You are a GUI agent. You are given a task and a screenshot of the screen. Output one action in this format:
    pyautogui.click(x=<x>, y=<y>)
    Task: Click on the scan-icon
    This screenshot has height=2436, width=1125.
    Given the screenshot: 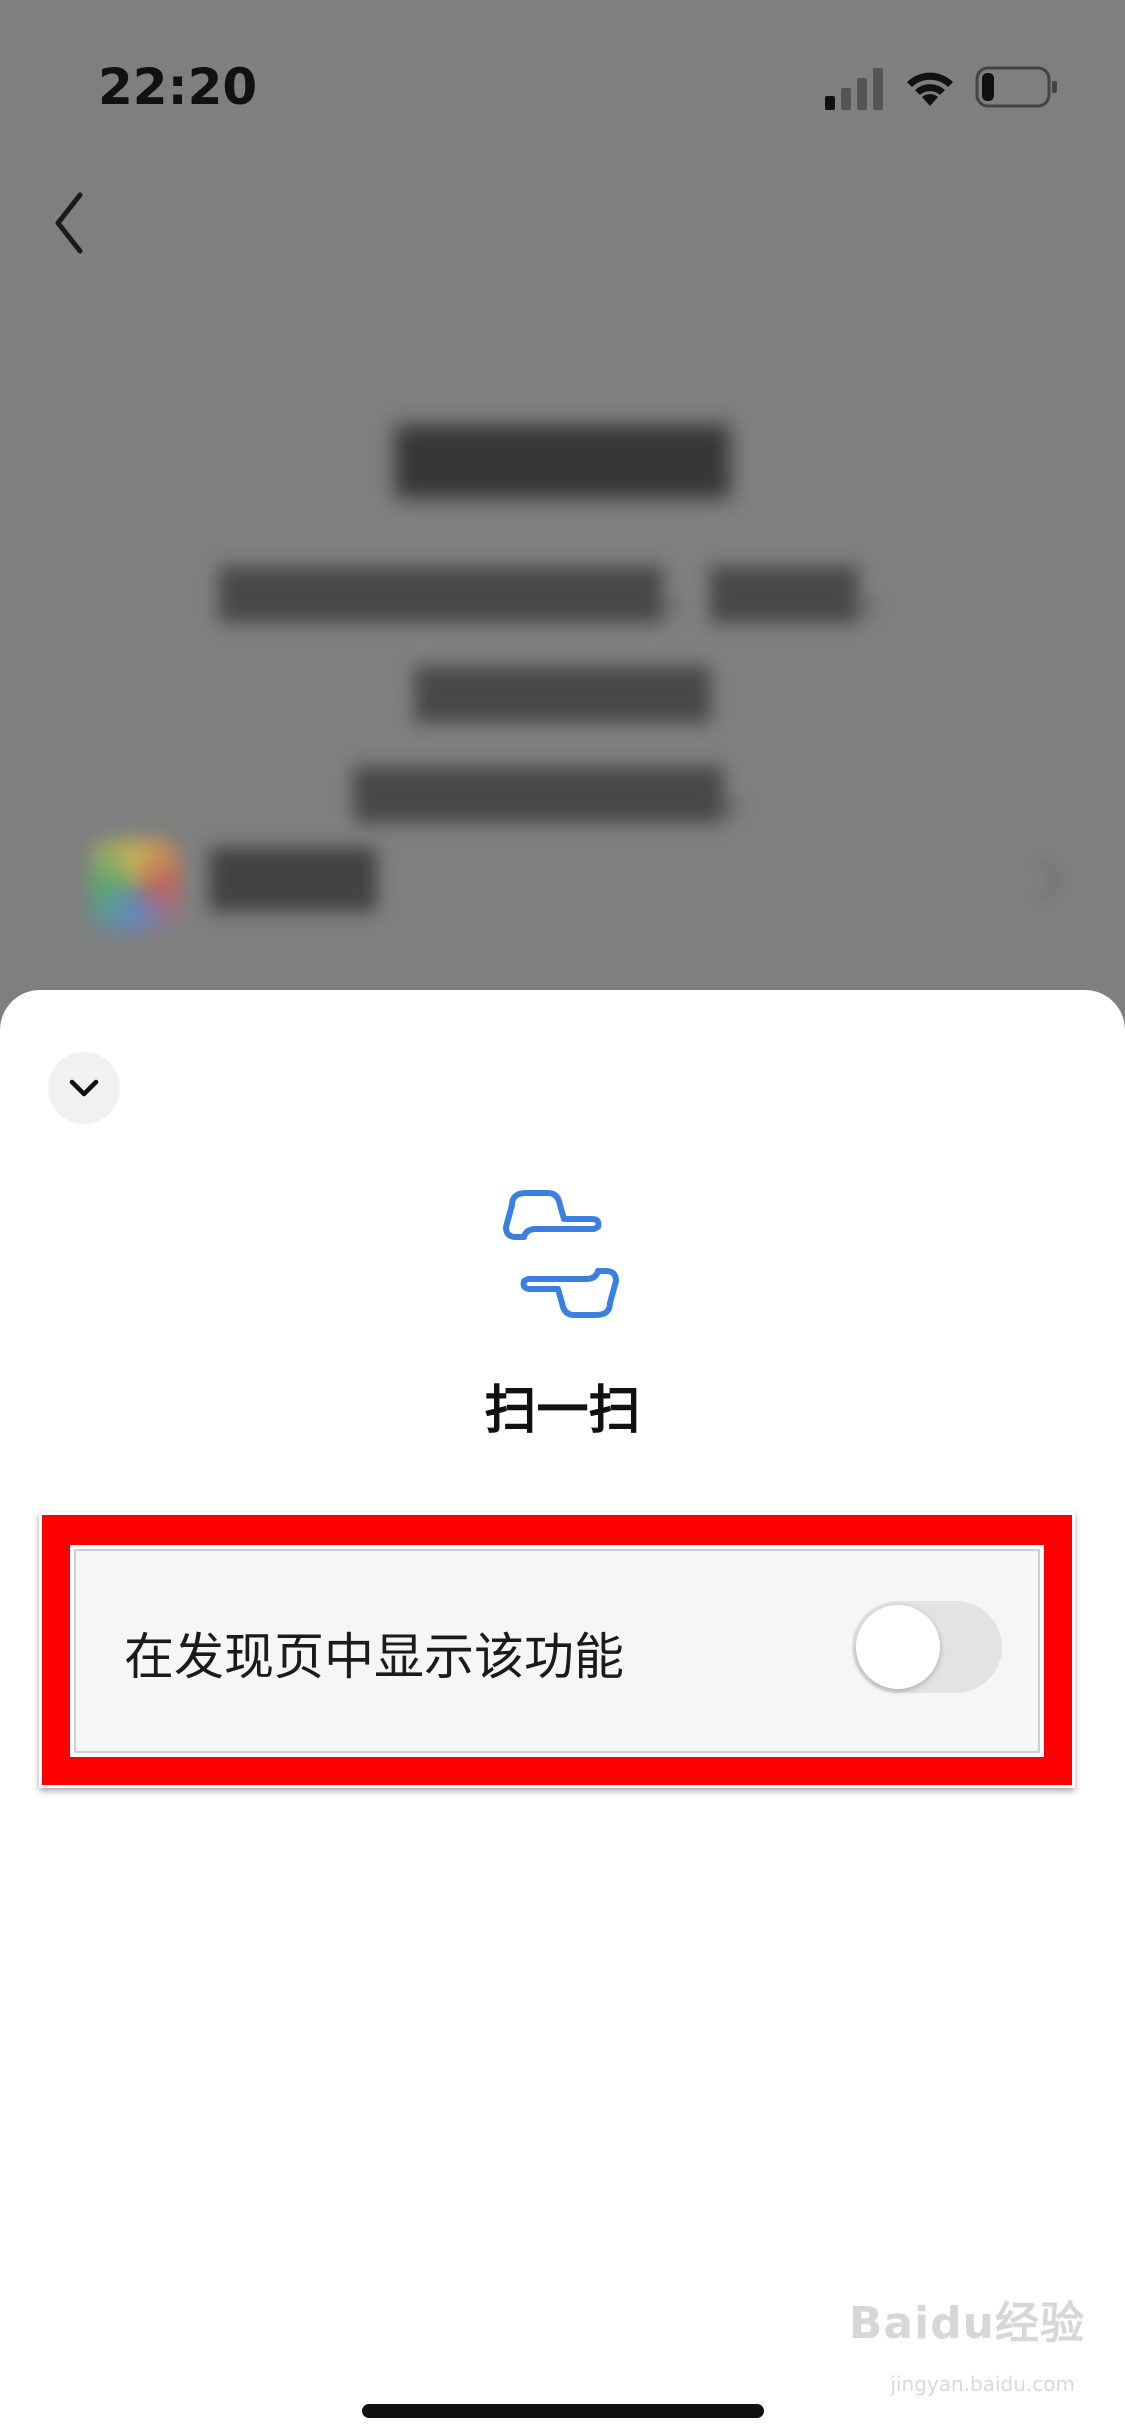 What is the action you would take?
    pyautogui.click(x=561, y=1254)
    